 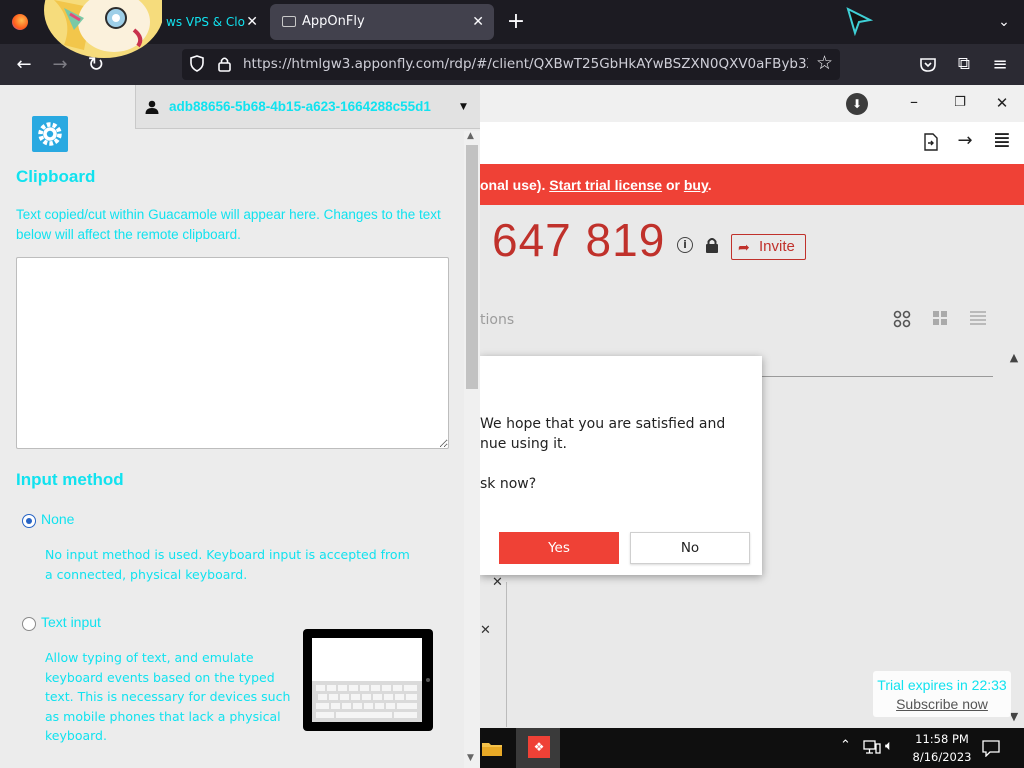 What do you see at coordinates (942, 685) in the screenshot?
I see `trial-expires-text: Trial expires in 22:33` at bounding box center [942, 685].